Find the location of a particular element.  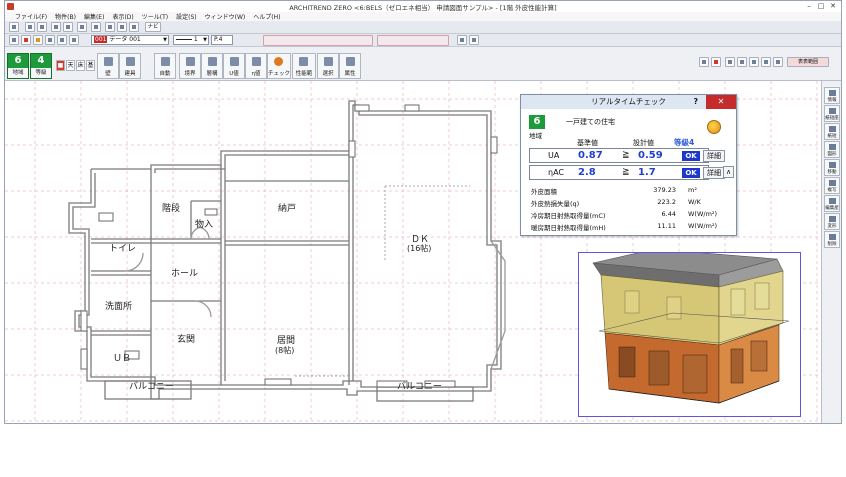

close-icon: ✕ is located at coordinates (833, 6).